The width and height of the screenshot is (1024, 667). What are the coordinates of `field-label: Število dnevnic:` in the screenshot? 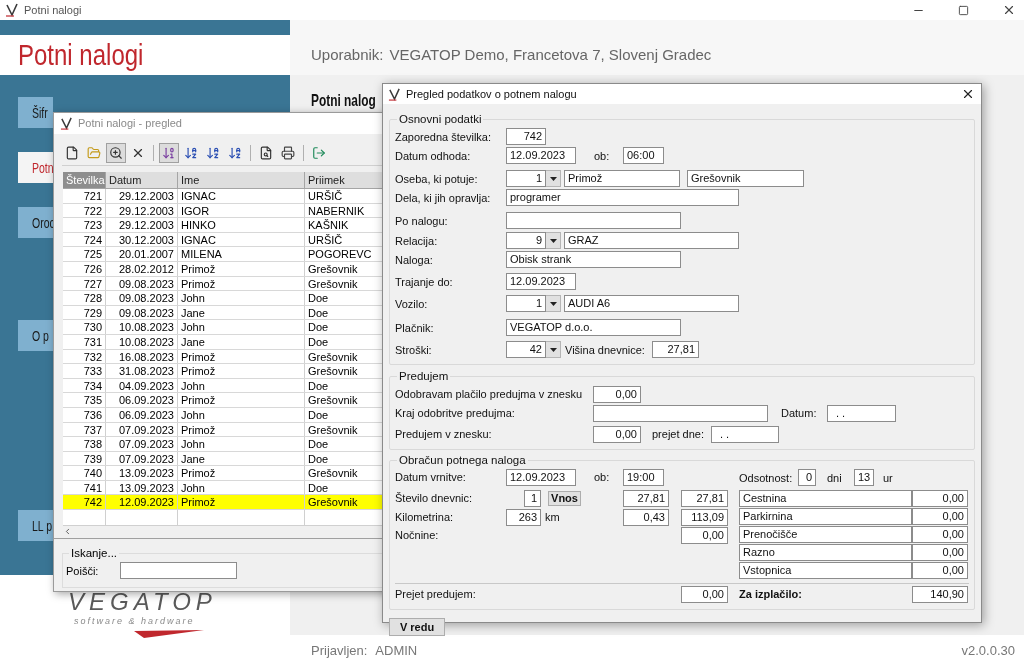 It's located at (434, 498).